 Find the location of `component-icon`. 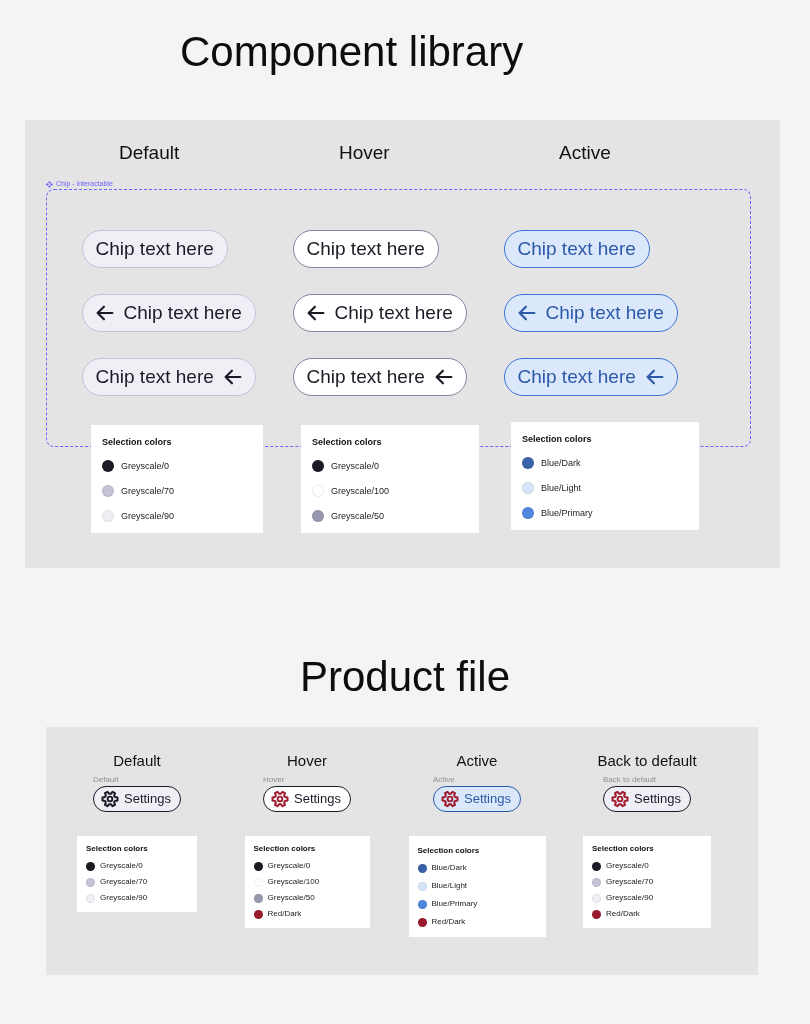

component-icon is located at coordinates (49, 184).